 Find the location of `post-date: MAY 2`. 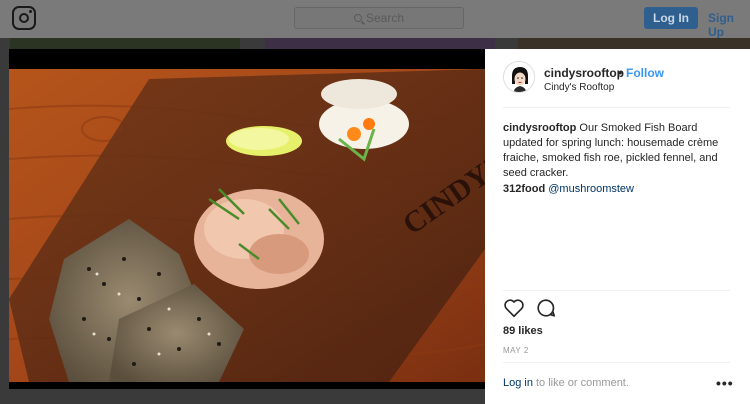

post-date: MAY 2 is located at coordinates (516, 350).